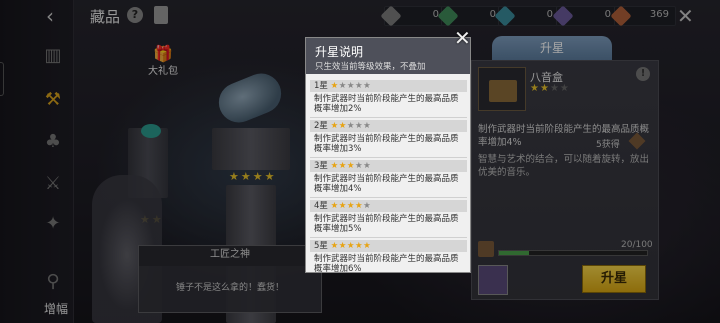  What do you see at coordinates (347, 206) in the screenshot?
I see `stars-filled: ★★★★` at bounding box center [347, 206].